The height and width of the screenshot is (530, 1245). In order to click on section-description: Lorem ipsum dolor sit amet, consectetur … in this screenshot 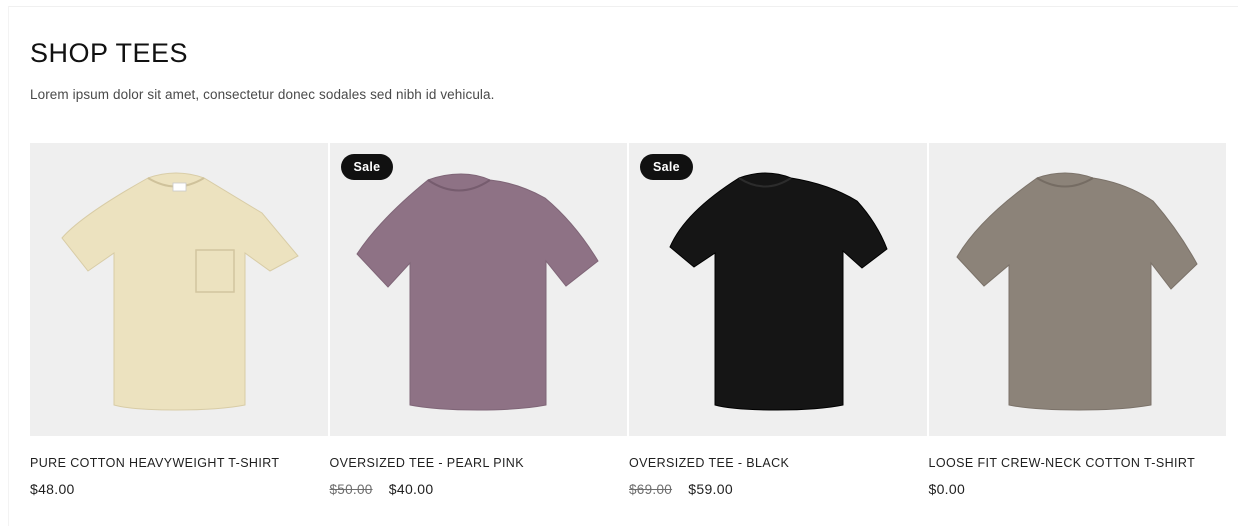, I will do `click(262, 94)`.